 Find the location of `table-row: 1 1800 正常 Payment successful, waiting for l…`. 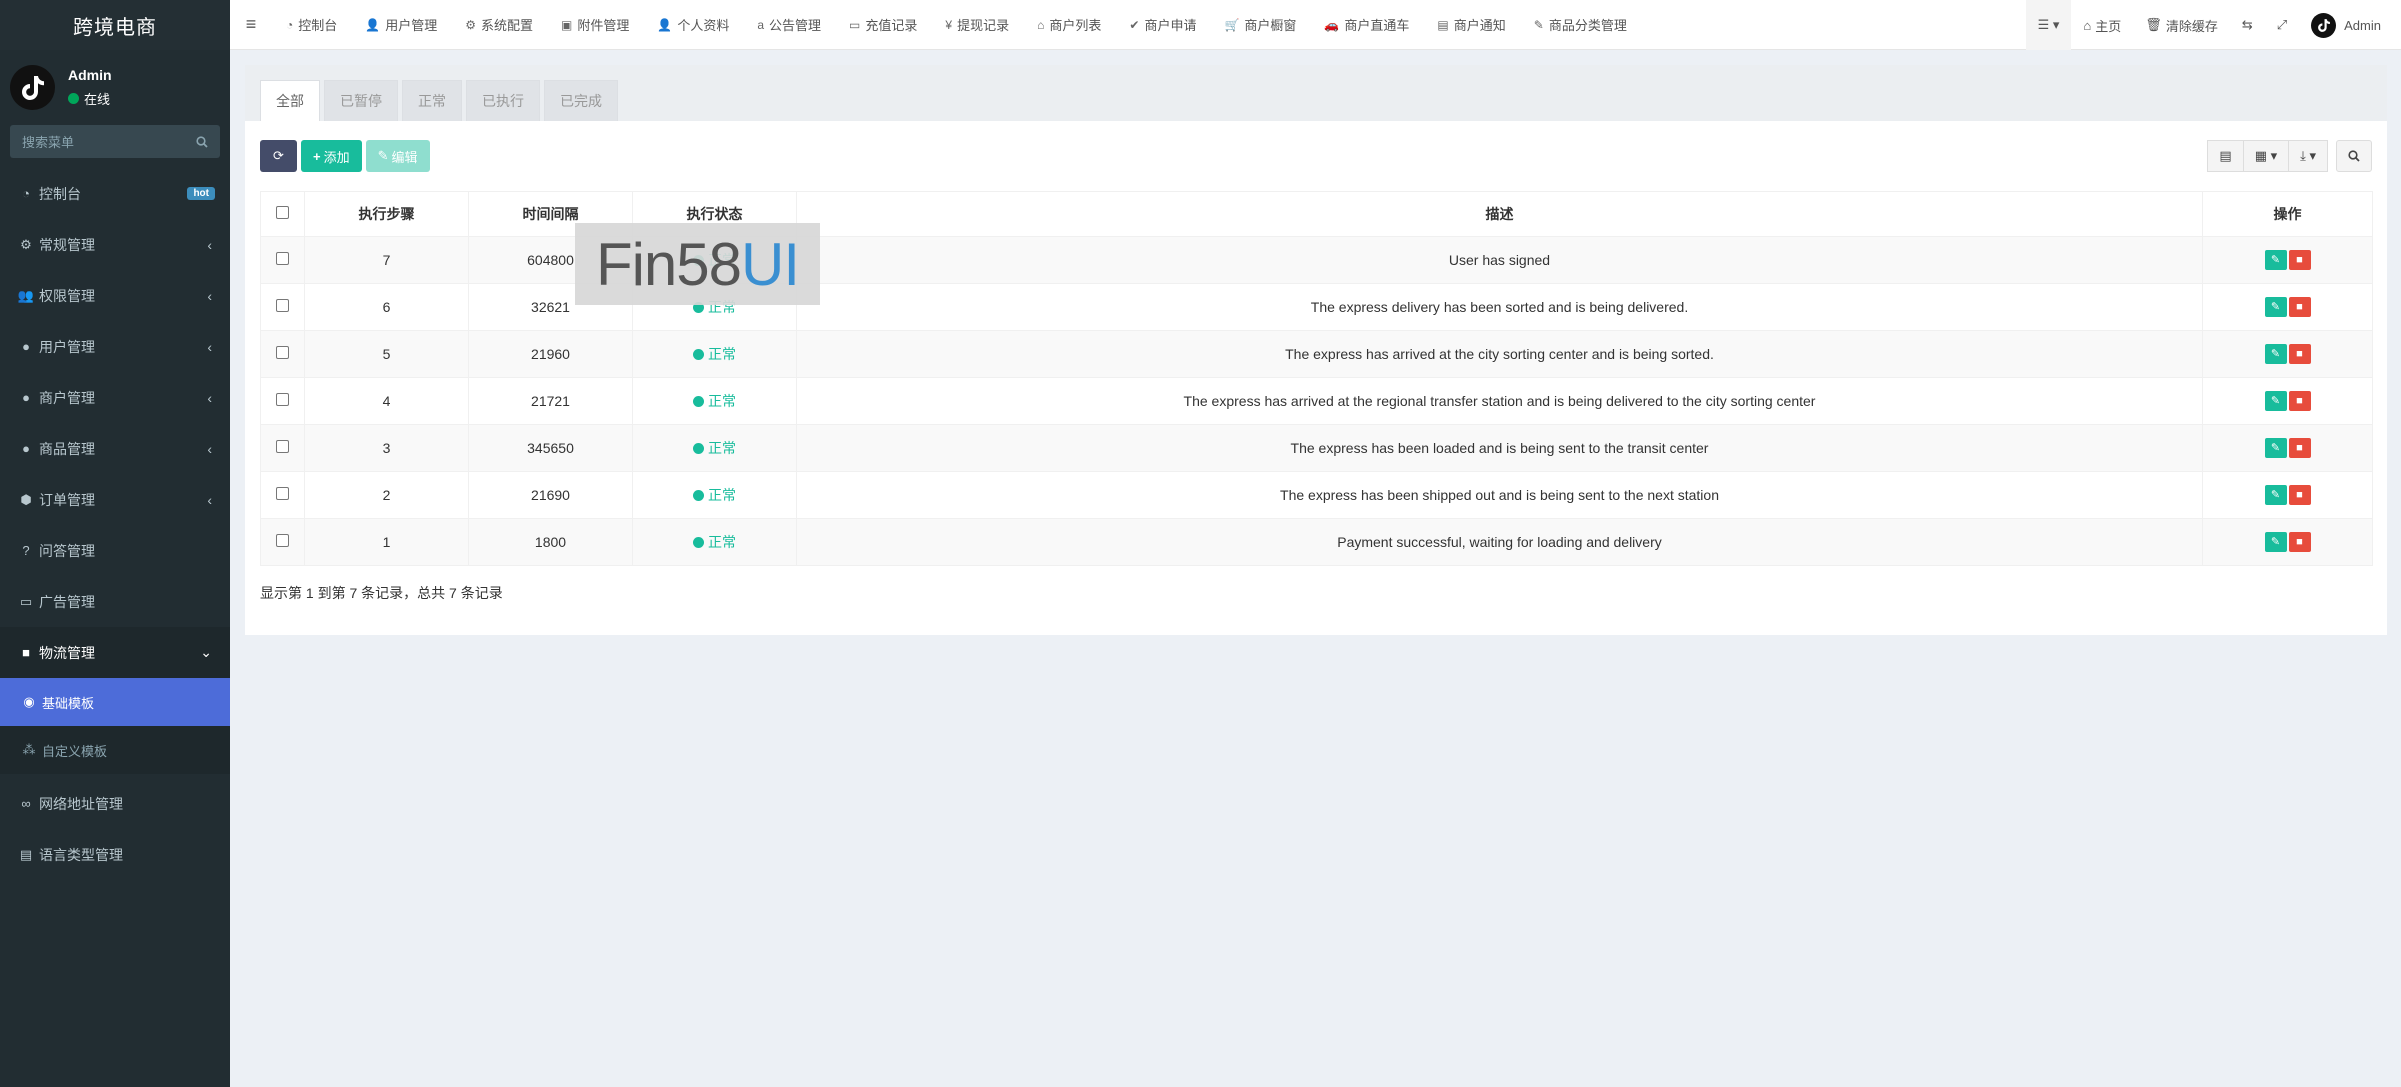

table-row: 1 1800 正常 Payment successful, waiting for l… is located at coordinates (1316, 542).